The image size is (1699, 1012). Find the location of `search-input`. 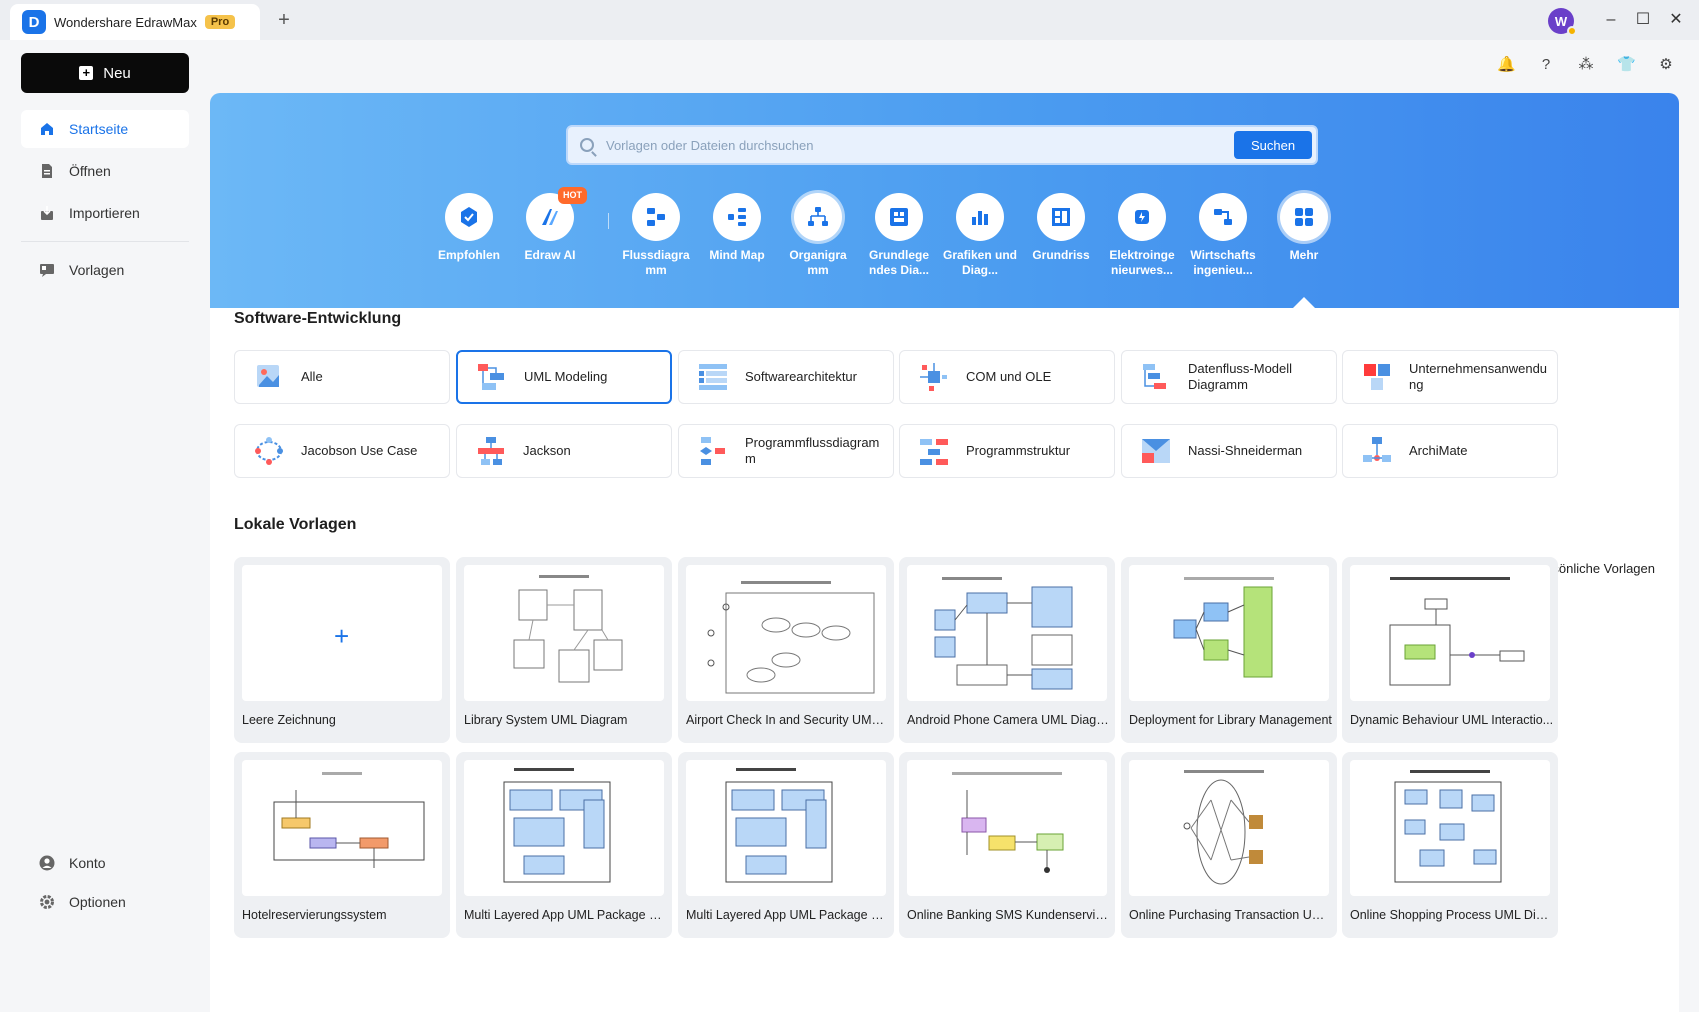

search-input is located at coordinates (920, 145).